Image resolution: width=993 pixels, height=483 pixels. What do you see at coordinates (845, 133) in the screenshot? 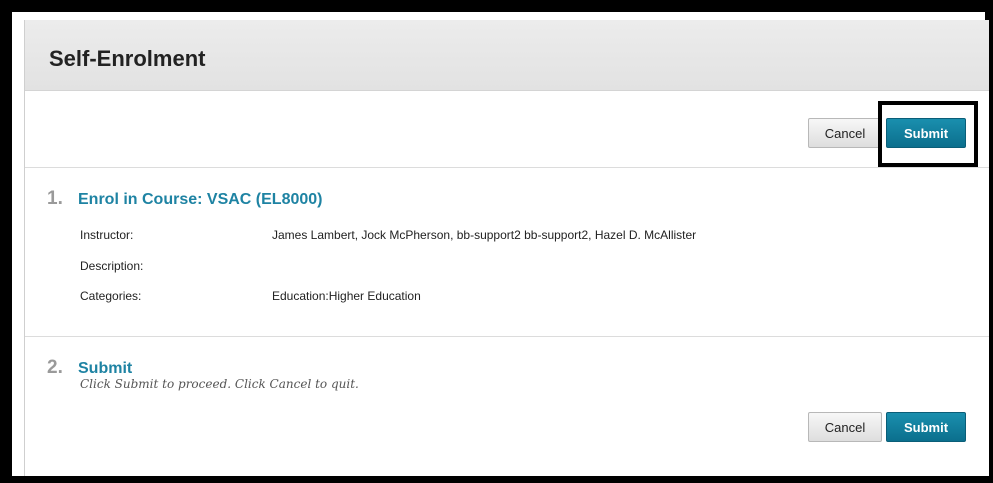
I see `top-cancel-button: Cancel` at bounding box center [845, 133].